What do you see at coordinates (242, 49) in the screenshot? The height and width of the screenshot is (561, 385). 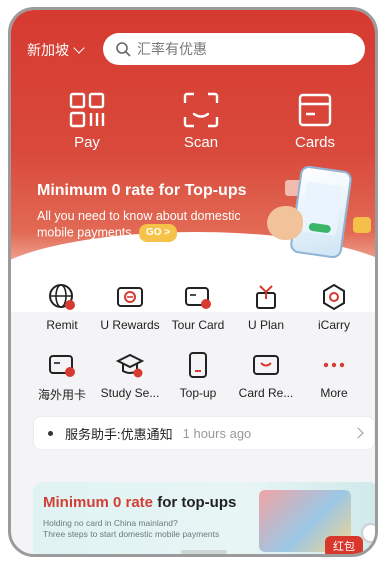 I see `search-input` at bounding box center [242, 49].